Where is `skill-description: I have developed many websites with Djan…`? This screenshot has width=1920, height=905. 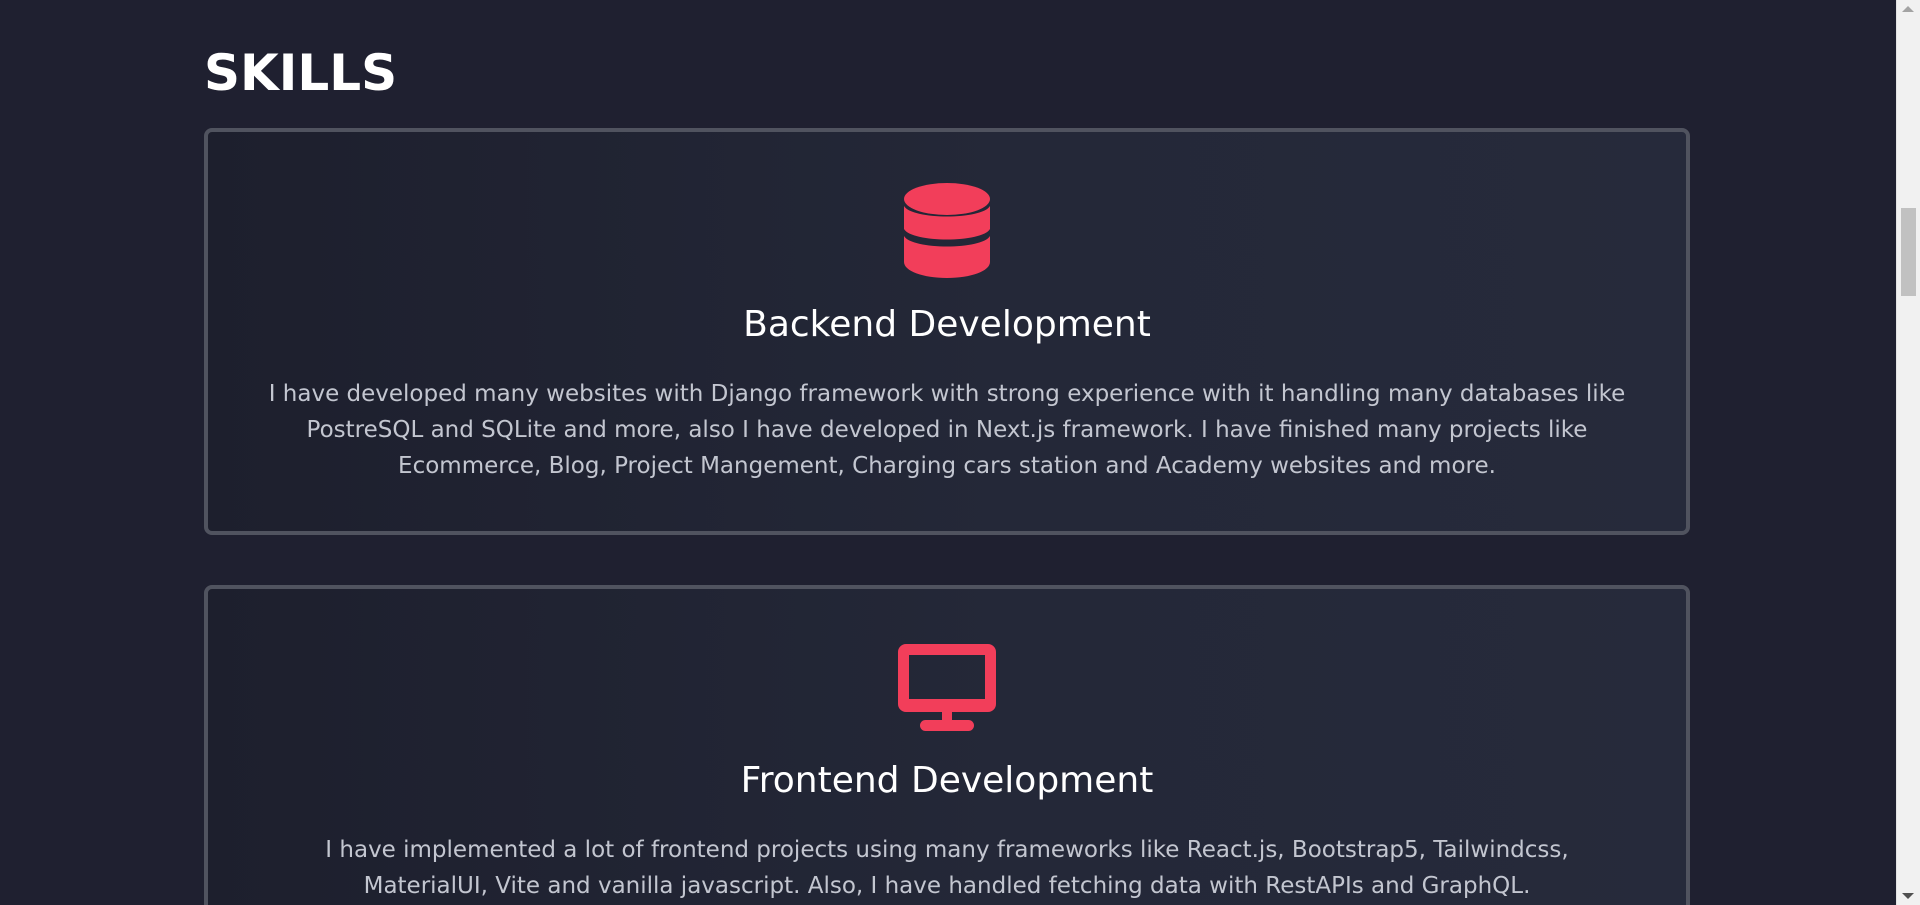 skill-description: I have developed many websites with Djan… is located at coordinates (947, 430).